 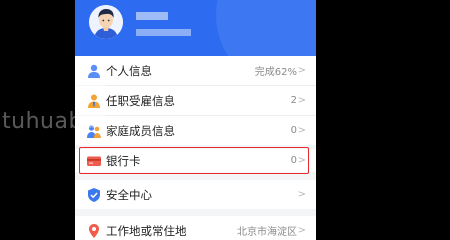 What do you see at coordinates (94, 231) in the screenshot?
I see `location-pin-icon` at bounding box center [94, 231].